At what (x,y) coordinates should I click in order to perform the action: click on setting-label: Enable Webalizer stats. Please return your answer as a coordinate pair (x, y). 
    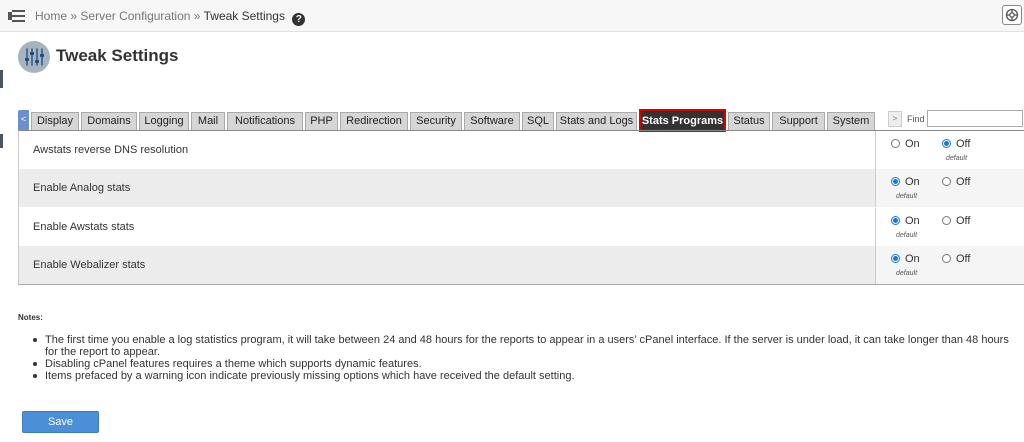
    Looking at the image, I should click on (89, 265).